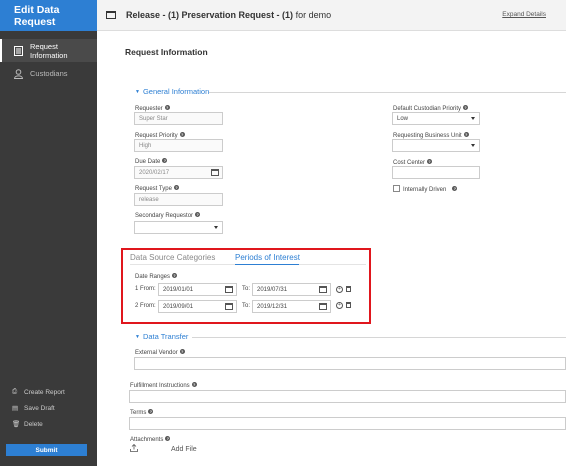 The height and width of the screenshot is (466, 566). Describe the element at coordinates (267, 257) in the screenshot. I see `tab-periods-of-interest: Periods of Interest` at that location.